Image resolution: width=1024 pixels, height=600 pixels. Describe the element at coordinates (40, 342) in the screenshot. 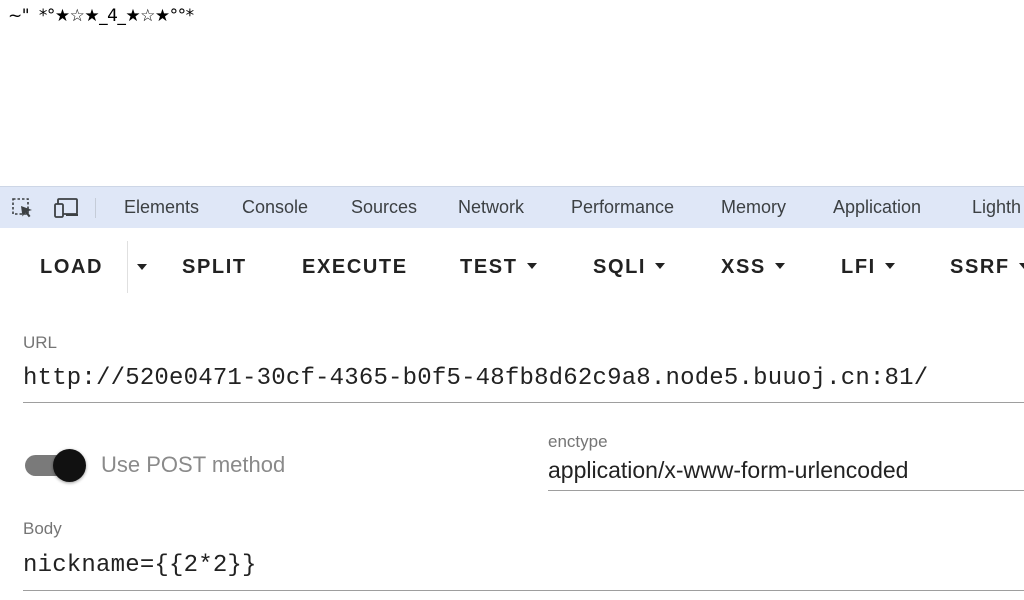

I see `url-label: URL` at that location.